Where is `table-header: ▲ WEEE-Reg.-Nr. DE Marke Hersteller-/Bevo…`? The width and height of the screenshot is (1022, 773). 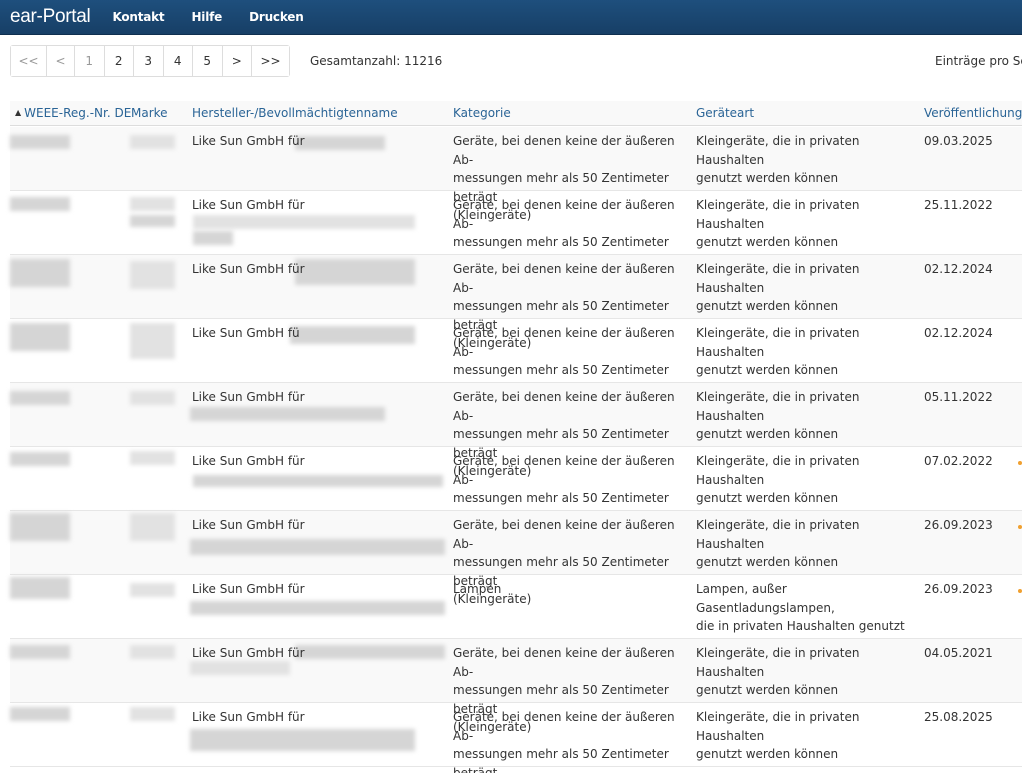 table-header: ▲ WEEE-Reg.-Nr. DE Marke Hersteller-/Bevo… is located at coordinates (516, 113).